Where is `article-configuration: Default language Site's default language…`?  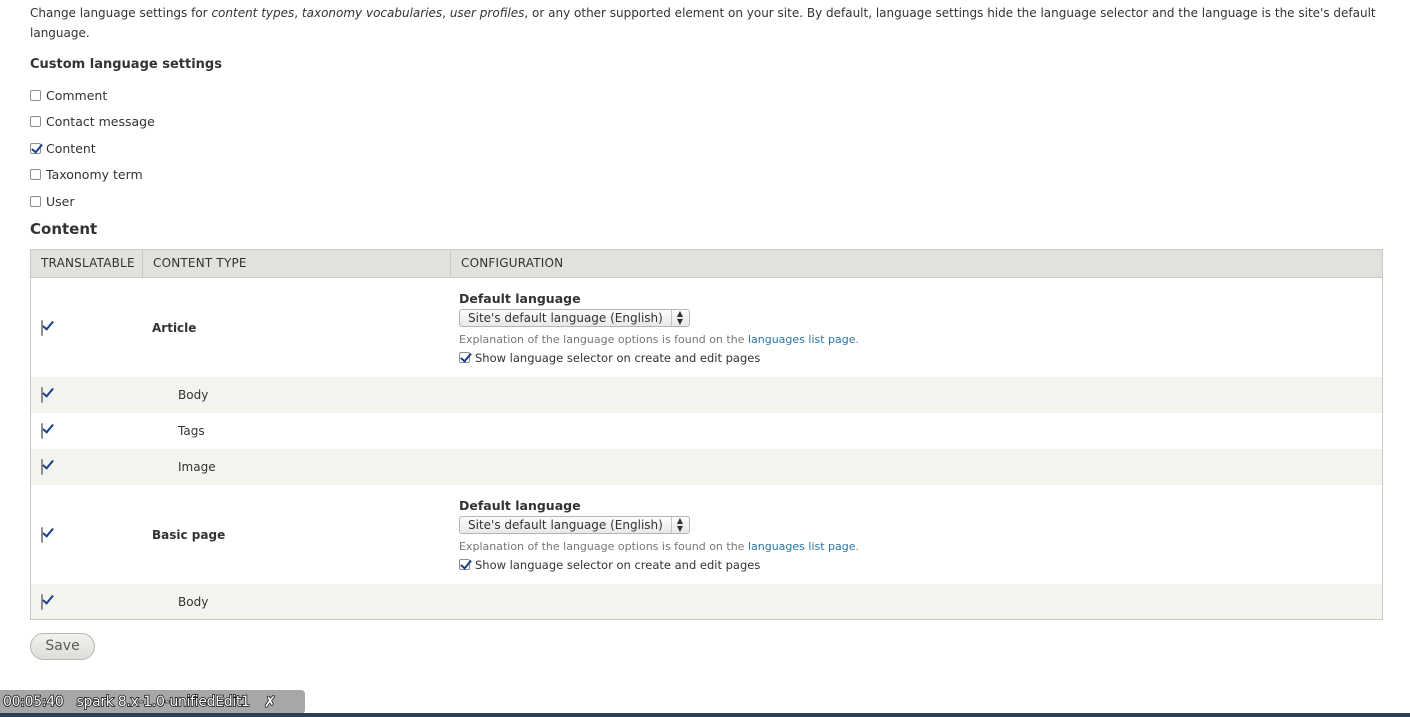 article-configuration: Default language Site's default language… is located at coordinates (916, 328).